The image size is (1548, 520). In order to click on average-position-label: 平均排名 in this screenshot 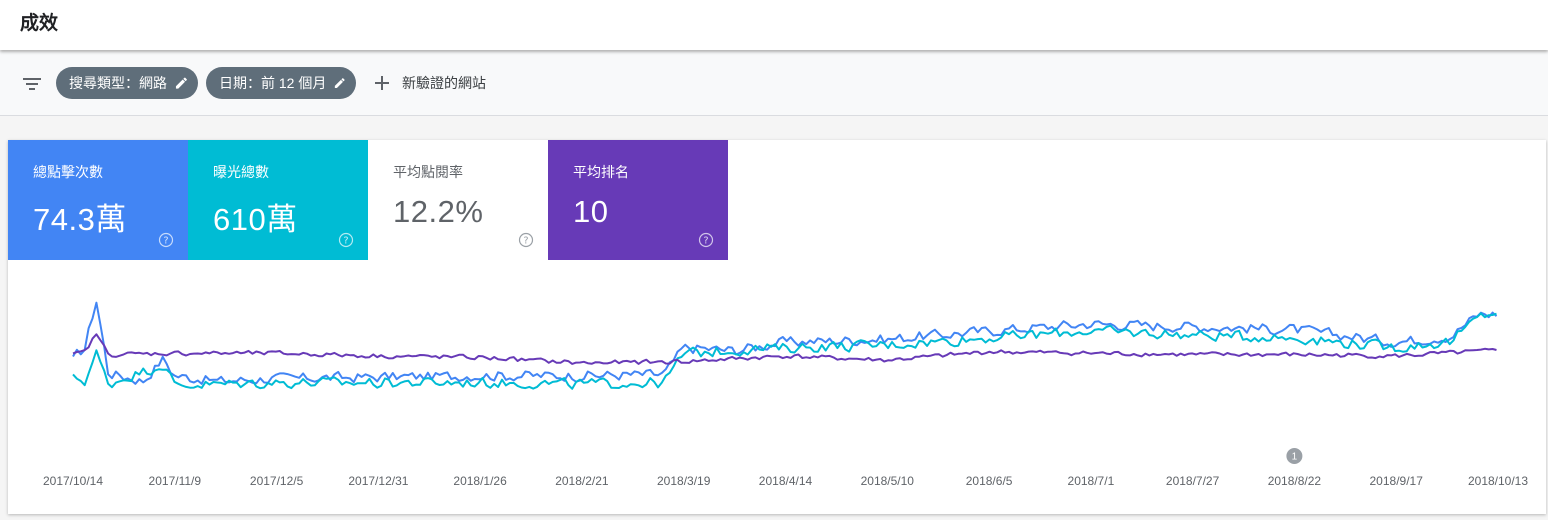, I will do `click(601, 172)`.